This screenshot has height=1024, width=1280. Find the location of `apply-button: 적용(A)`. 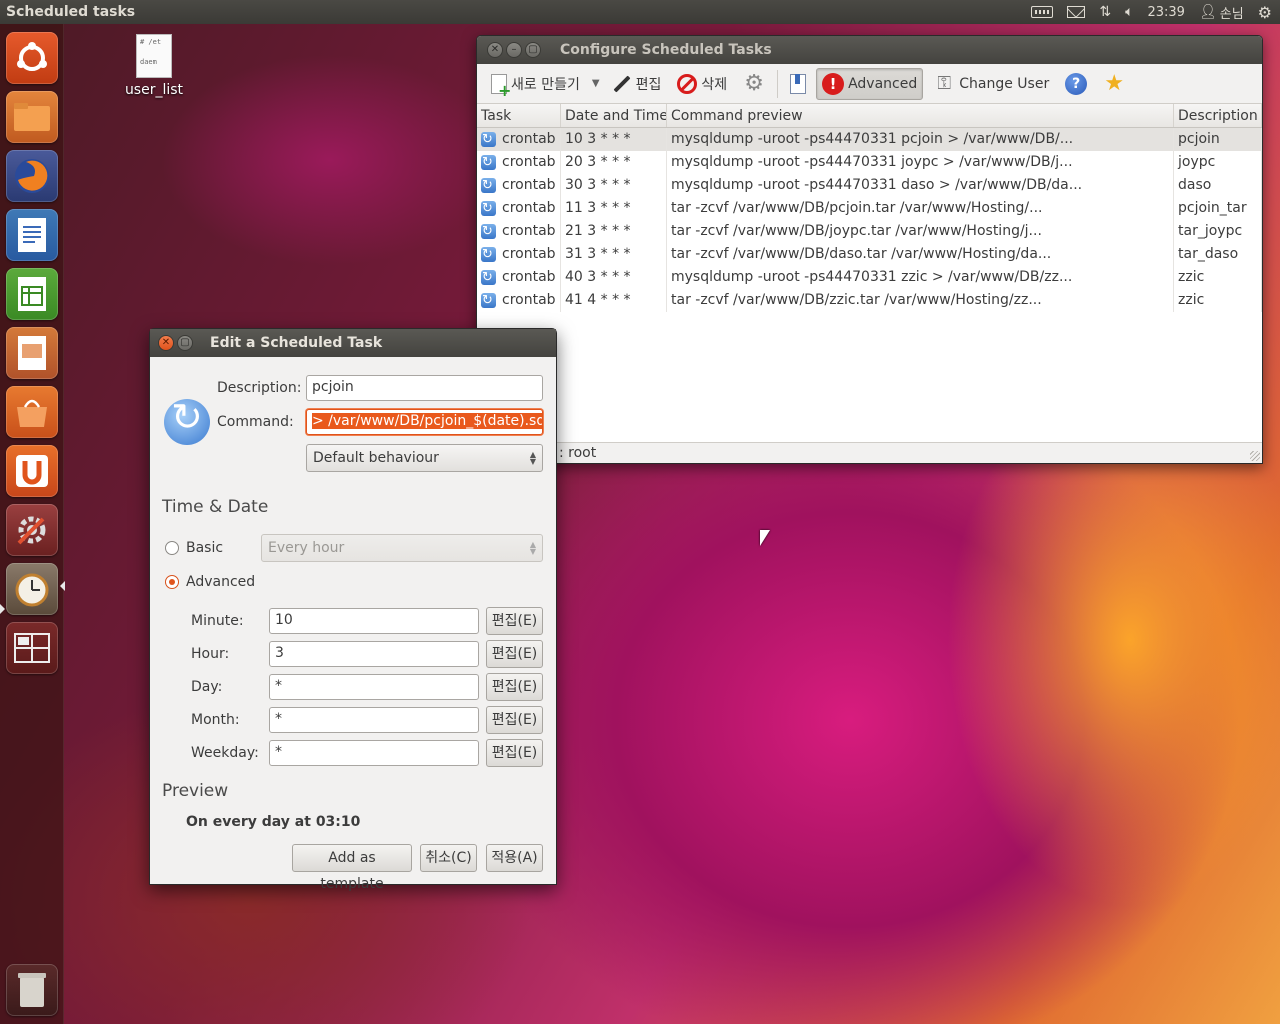

apply-button: 적용(A) is located at coordinates (514, 858).